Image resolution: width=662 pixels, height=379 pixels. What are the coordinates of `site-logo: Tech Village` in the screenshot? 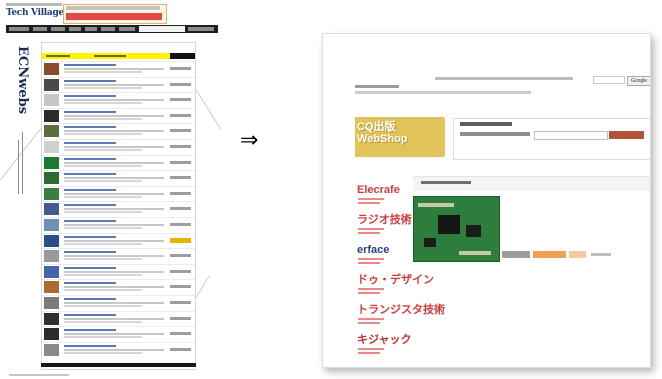 It's located at (35, 13).